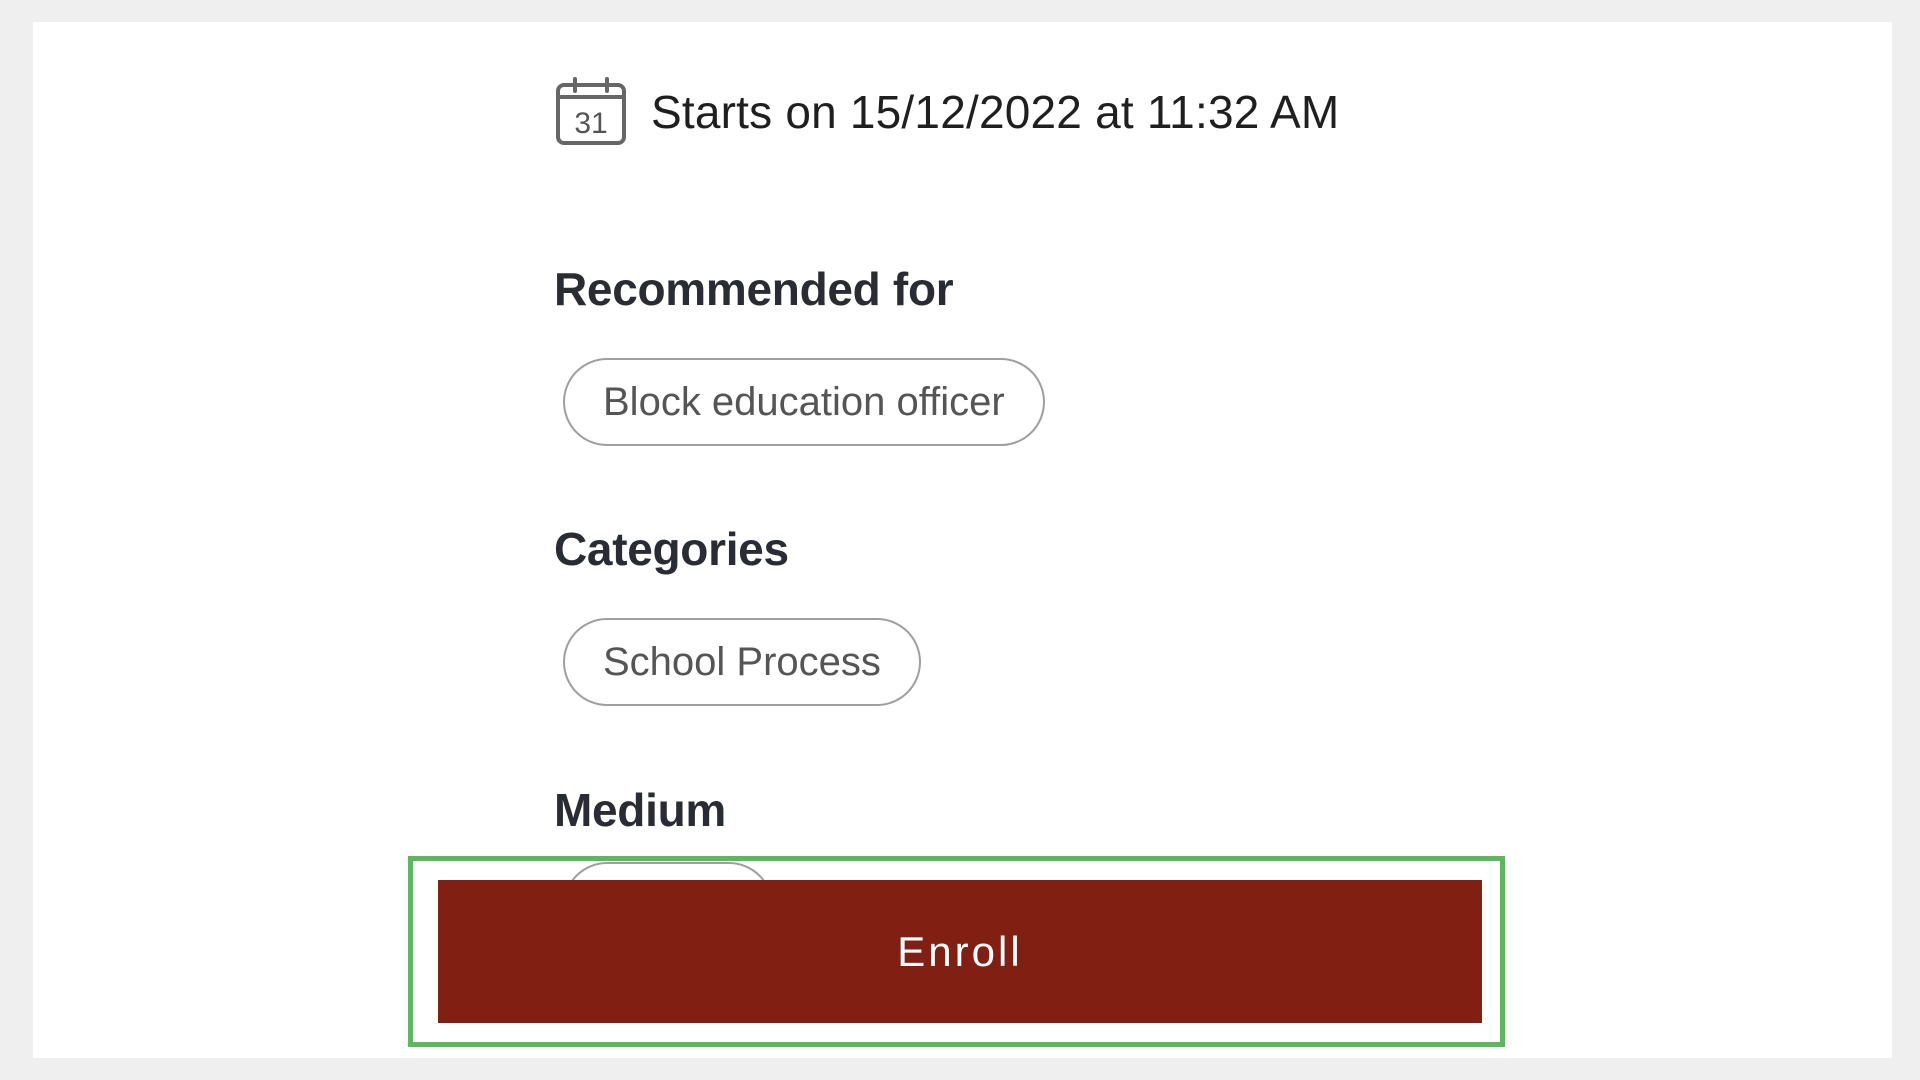 Image resolution: width=1920 pixels, height=1080 pixels. I want to click on calendar-icon-day: 31, so click(590, 123).